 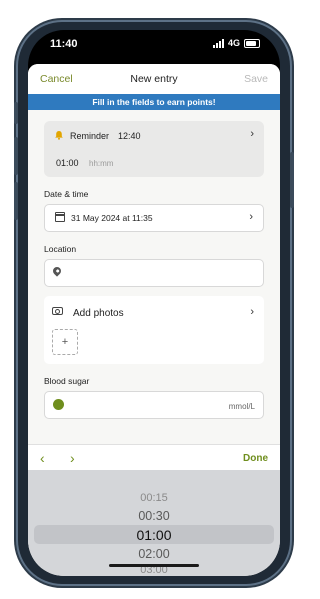 What do you see at coordinates (154, 565) in the screenshot?
I see `home-indicator` at bounding box center [154, 565].